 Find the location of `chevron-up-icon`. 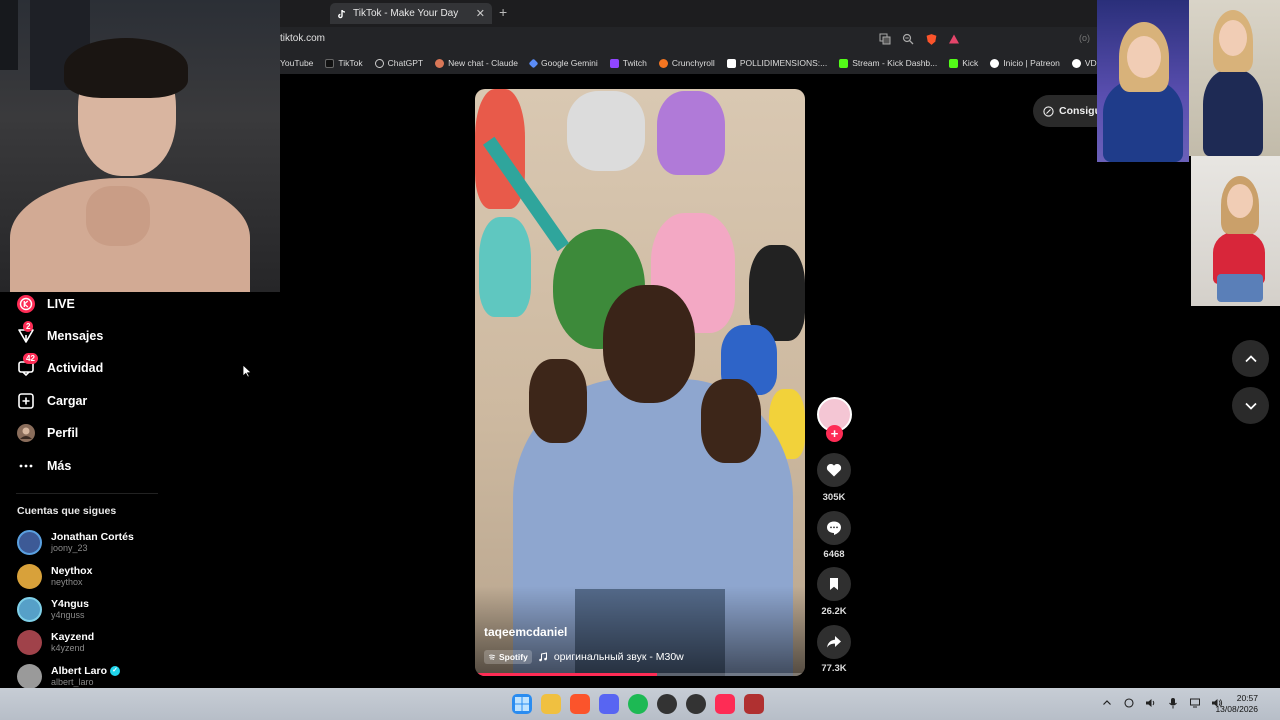

chevron-up-icon is located at coordinates (1106, 702).